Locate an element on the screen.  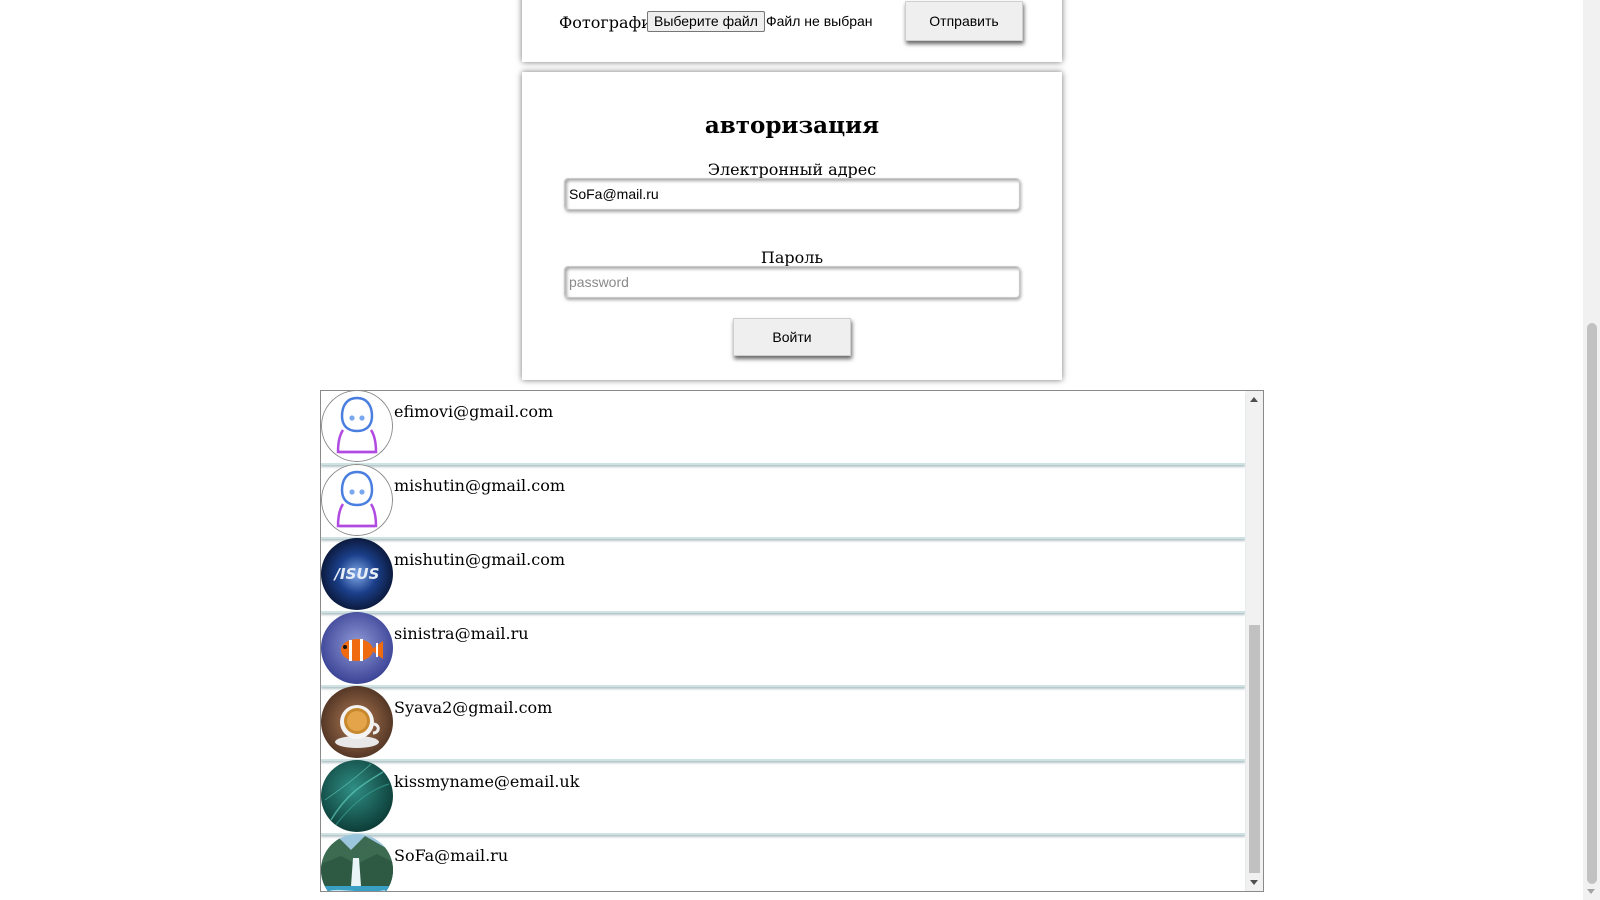
list-item: efimovi@gmail.com is located at coordinates (783, 428).